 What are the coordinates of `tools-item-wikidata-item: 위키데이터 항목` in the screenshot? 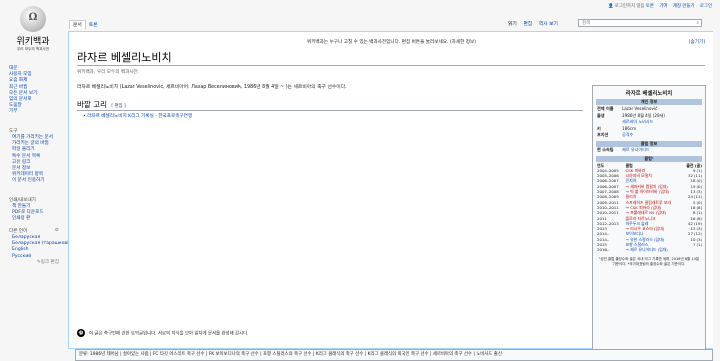 It's located at (27, 174).